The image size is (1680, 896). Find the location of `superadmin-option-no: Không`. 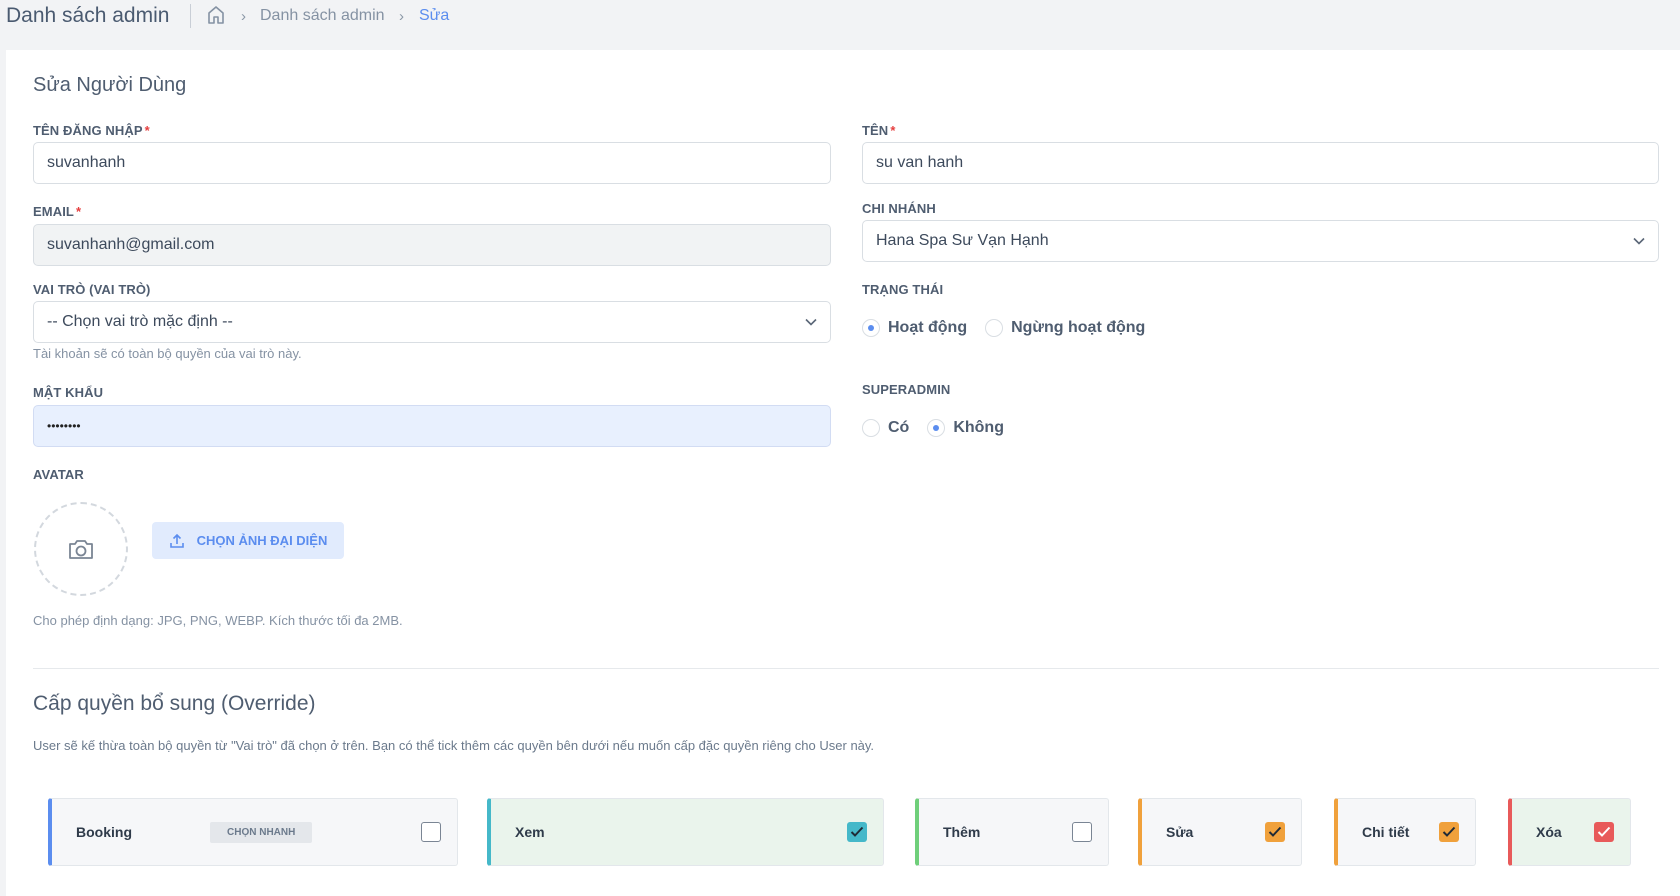

superadmin-option-no: Không is located at coordinates (978, 428).